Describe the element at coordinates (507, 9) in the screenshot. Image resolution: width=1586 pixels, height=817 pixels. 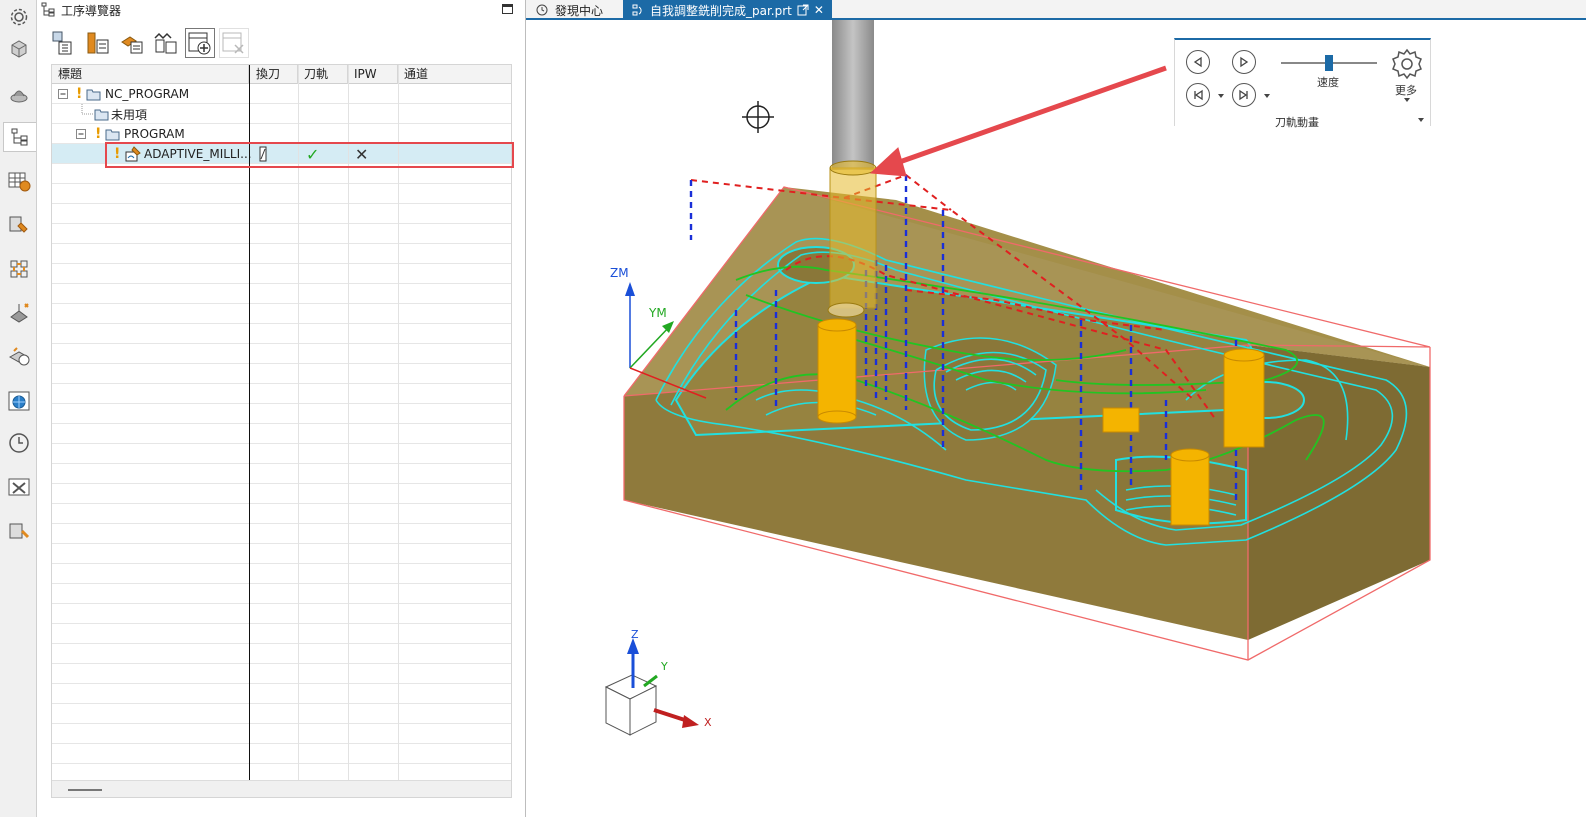
I see `maximize-icon` at that location.